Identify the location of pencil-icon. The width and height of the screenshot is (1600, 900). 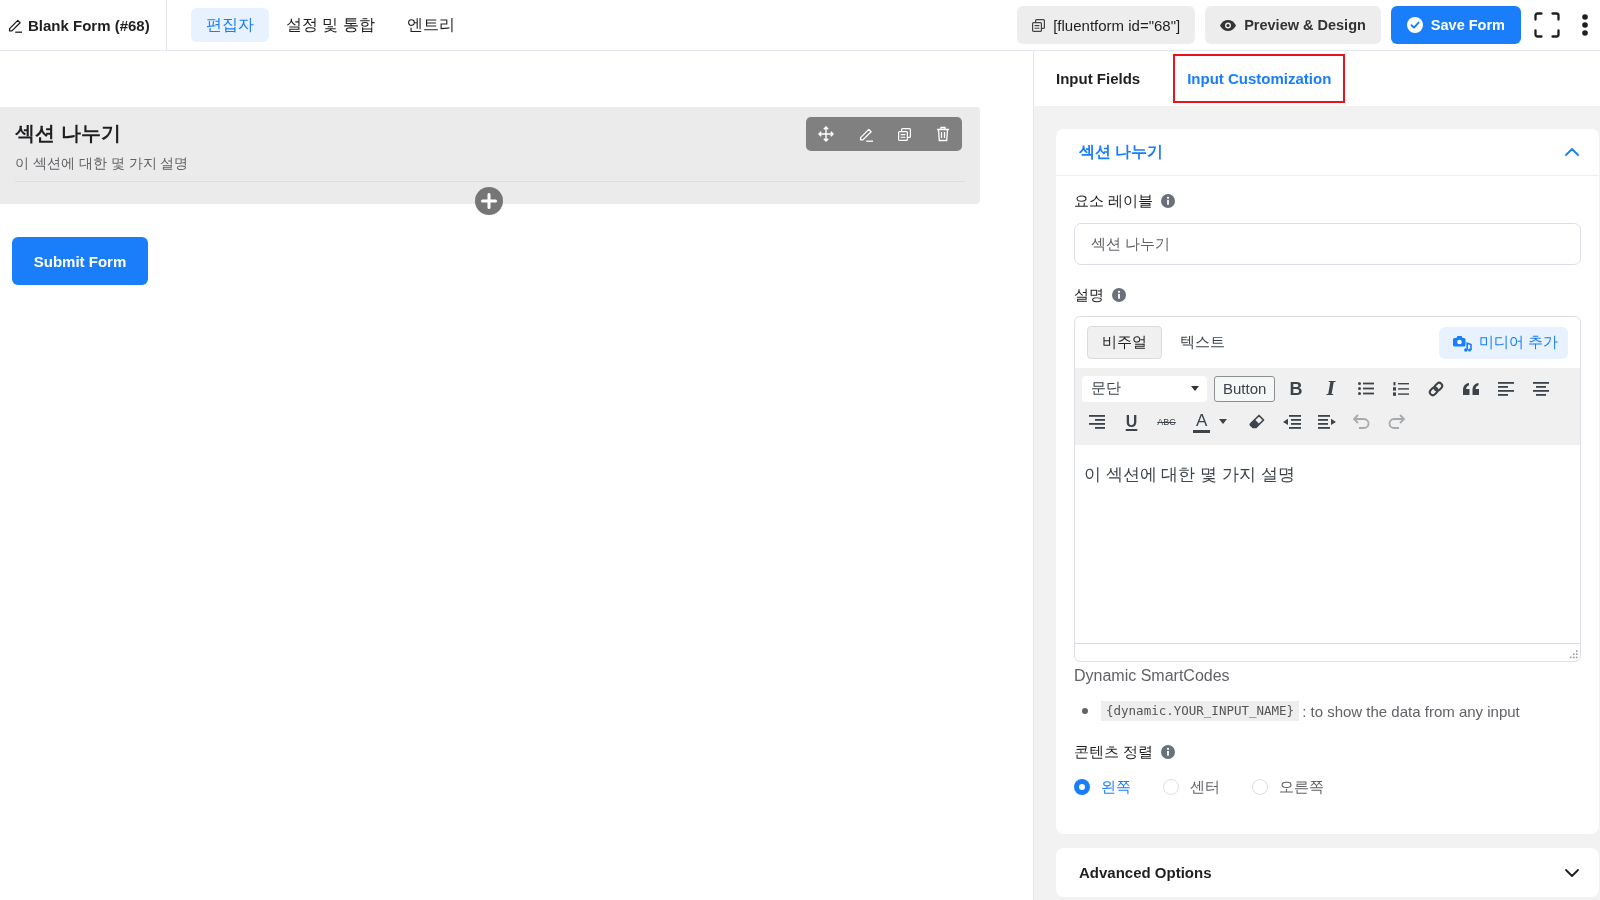
(15, 25).